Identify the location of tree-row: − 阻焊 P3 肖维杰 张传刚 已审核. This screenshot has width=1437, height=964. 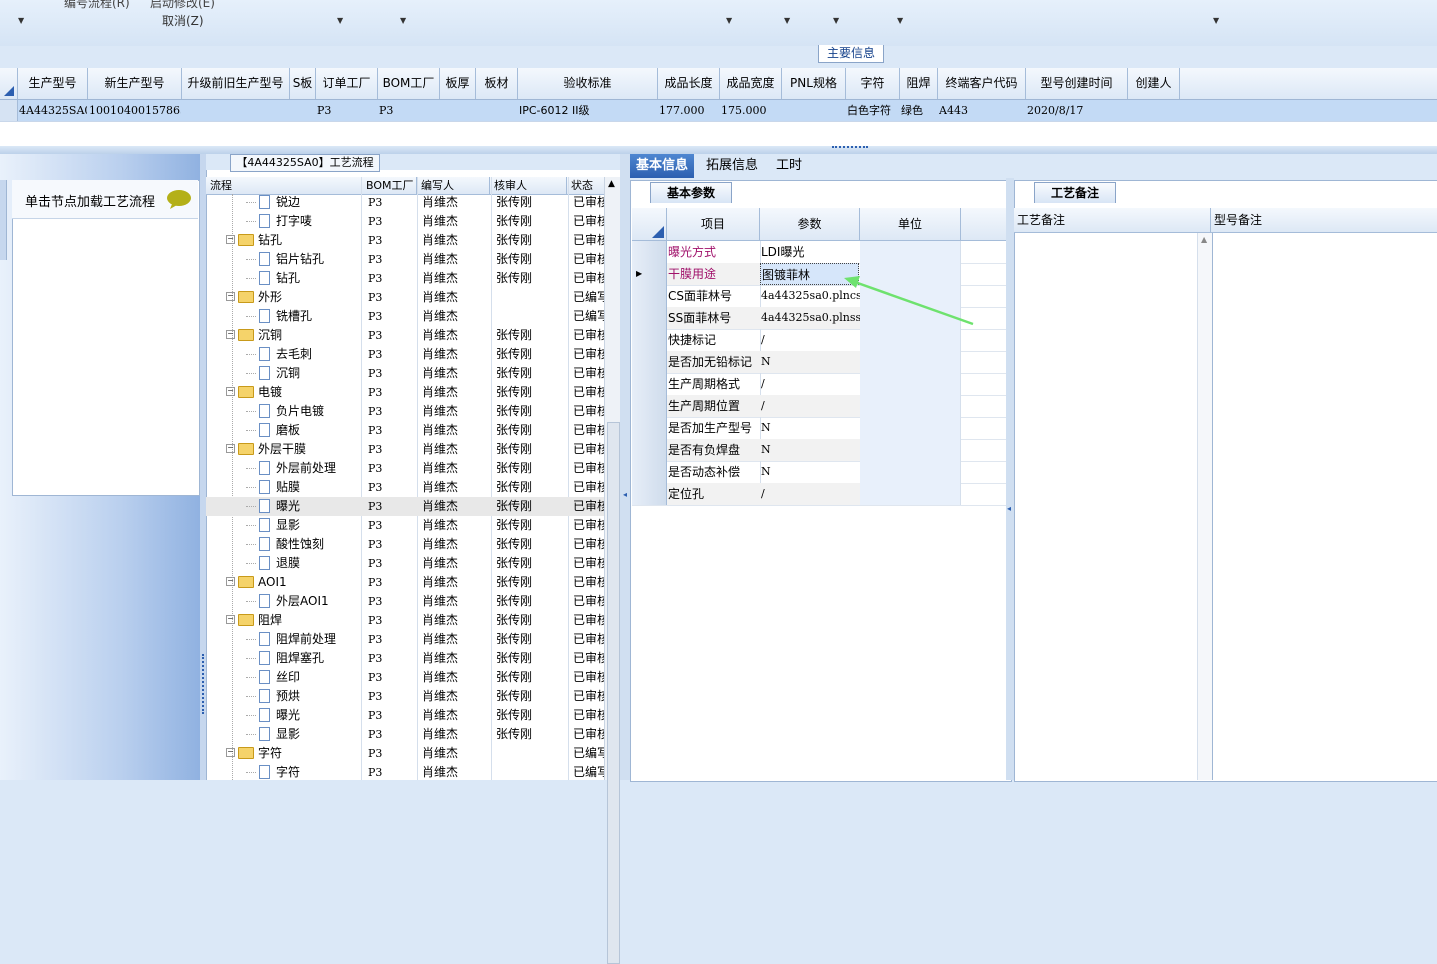
(405, 620).